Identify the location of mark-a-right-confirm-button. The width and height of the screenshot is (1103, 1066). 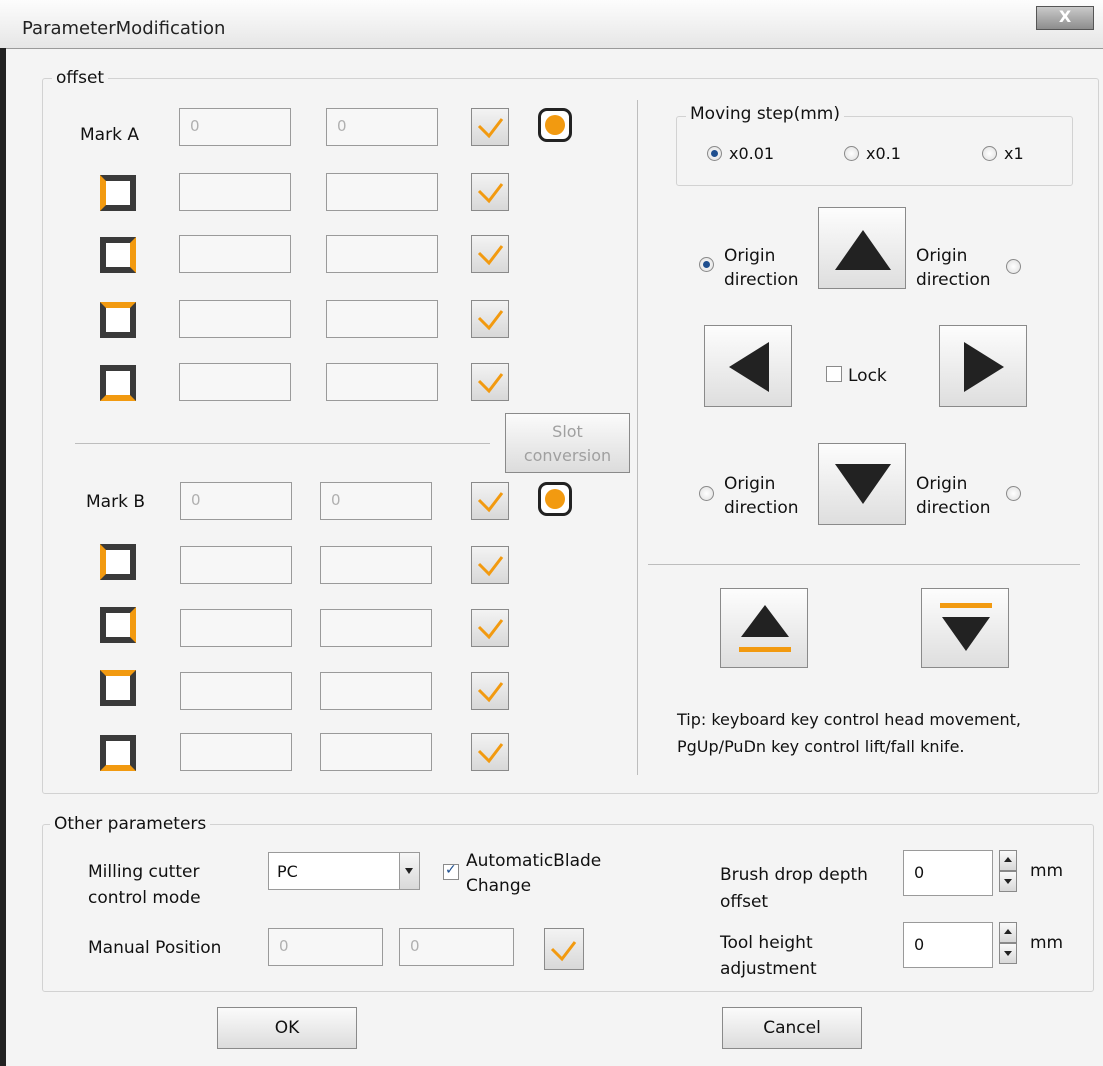
(490, 254).